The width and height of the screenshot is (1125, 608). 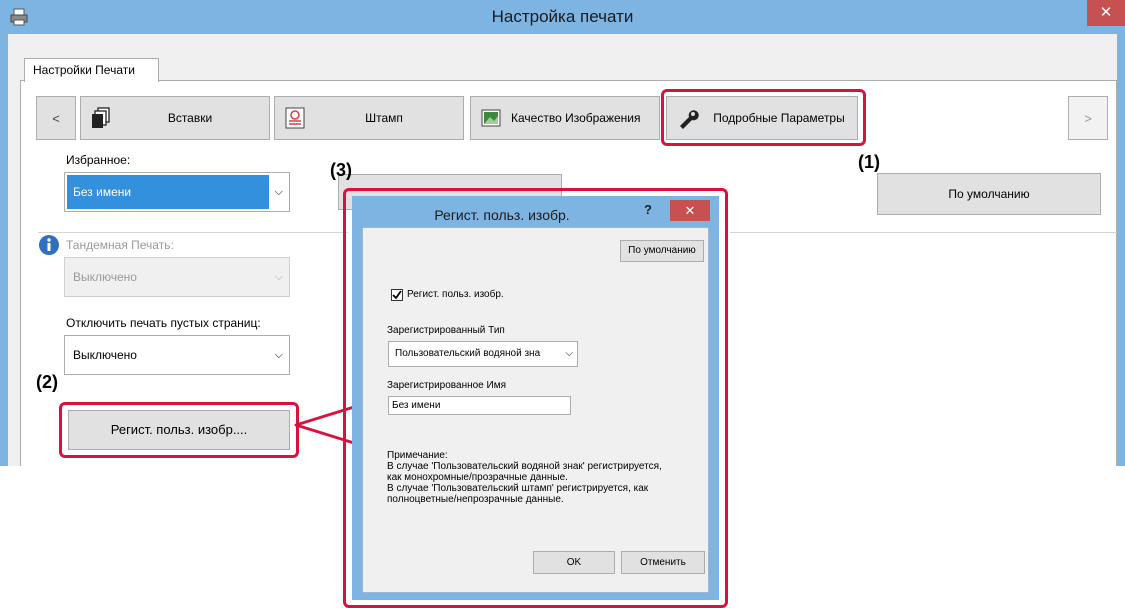 What do you see at coordinates (491, 118) in the screenshot?
I see `image-quality-icon` at bounding box center [491, 118].